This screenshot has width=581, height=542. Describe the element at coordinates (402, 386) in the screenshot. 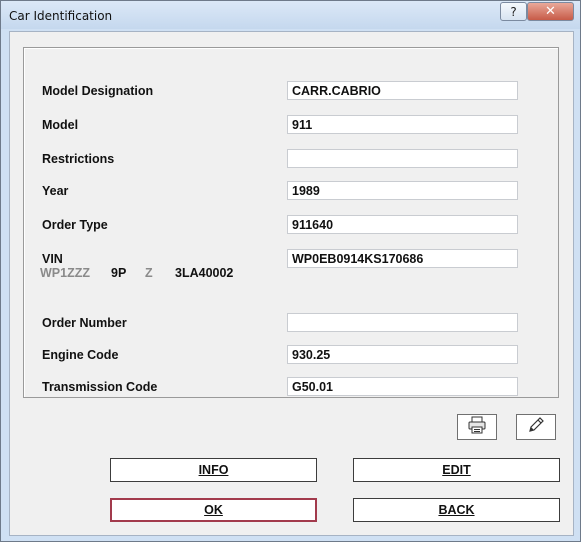

I see `transmission-code-field: G50.01` at that location.